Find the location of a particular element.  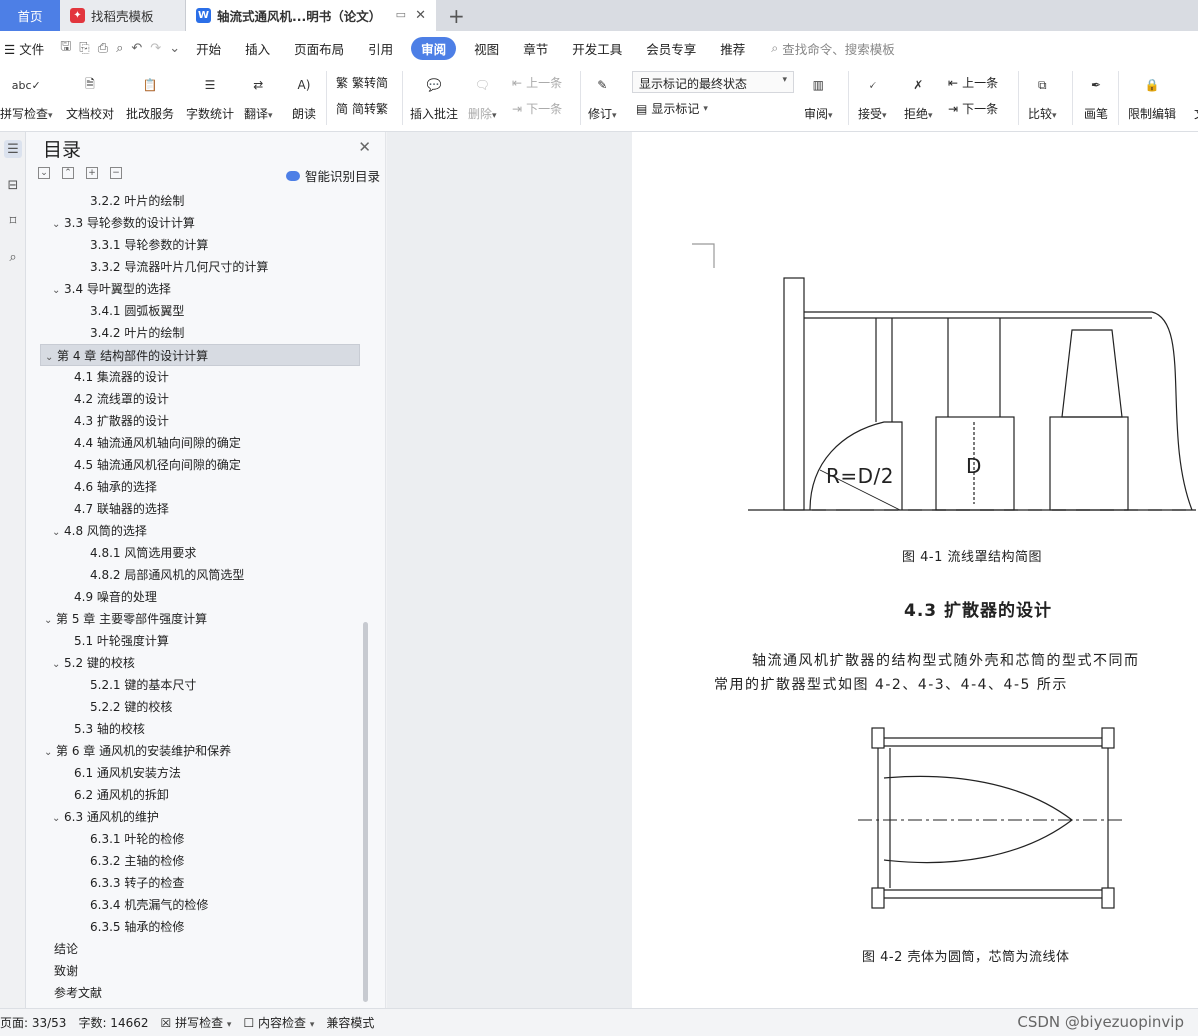

search-icon: ⌕ is located at coordinates (13, 257).